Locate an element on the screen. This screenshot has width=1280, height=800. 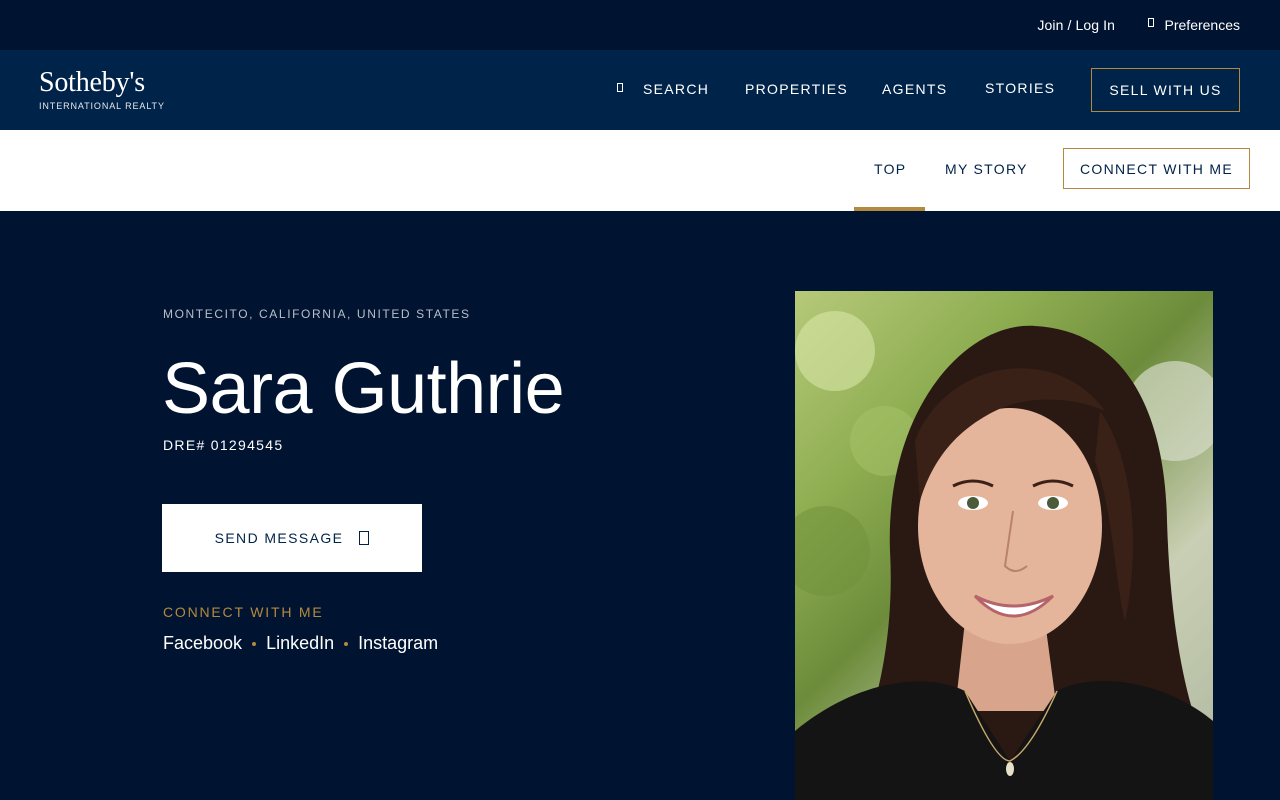
send-message-label: SEND MESSAGE is located at coordinates (279, 538).